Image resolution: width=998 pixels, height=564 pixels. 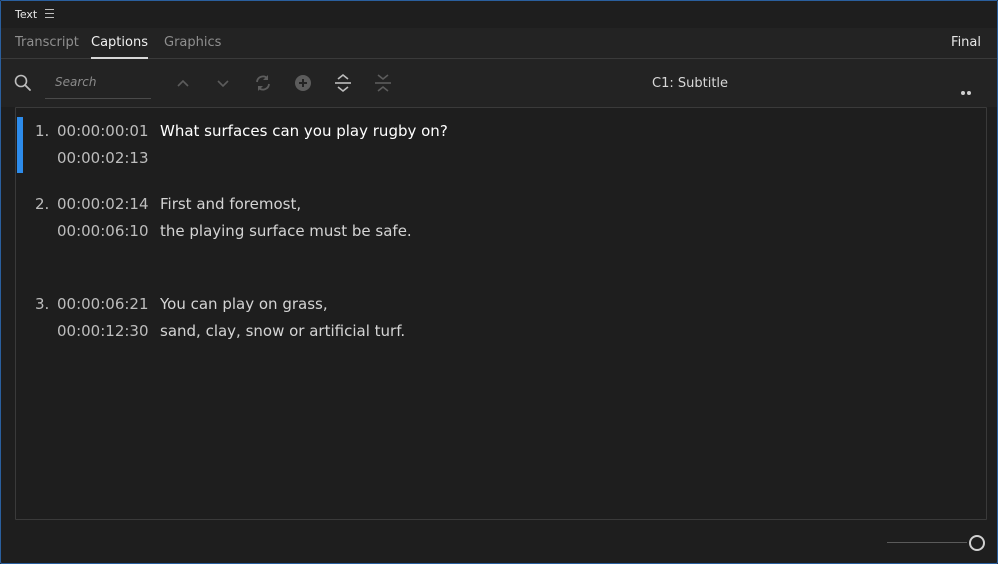 What do you see at coordinates (119, 47) in the screenshot?
I see `tab-captions: Captions` at bounding box center [119, 47].